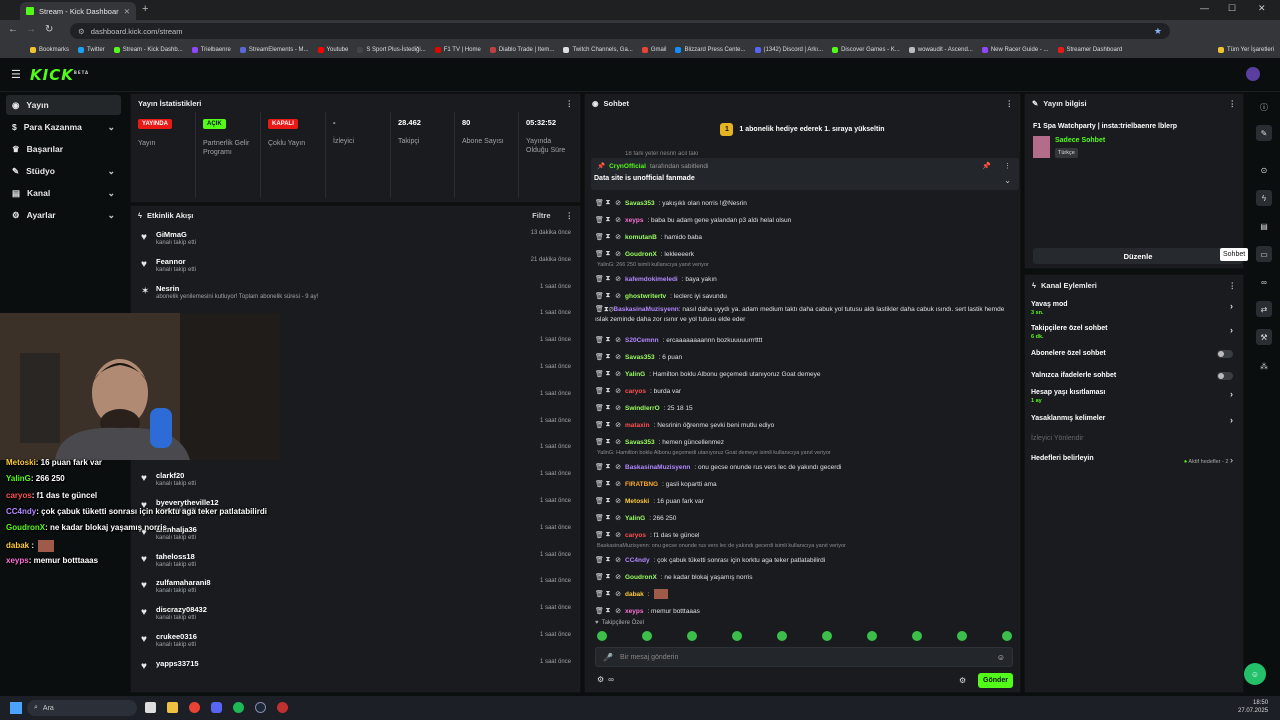 This screenshot has height=720, width=1280. What do you see at coordinates (13, 29) in the screenshot?
I see `back-icon: ←` at bounding box center [13, 29].